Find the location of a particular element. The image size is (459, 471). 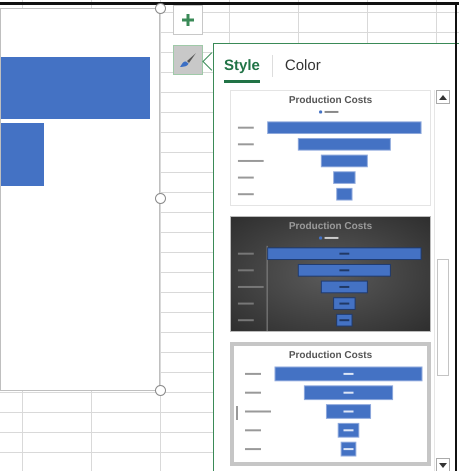

up-arrow-icon is located at coordinates (443, 97).